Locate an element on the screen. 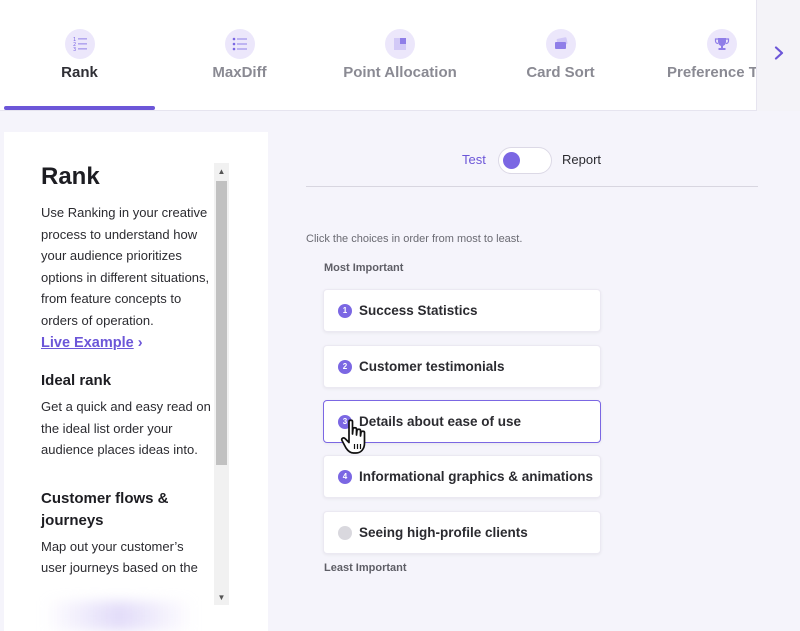 Image resolution: width=800 pixels, height=631 pixels. chevron-right-icon is located at coordinates (779, 55).